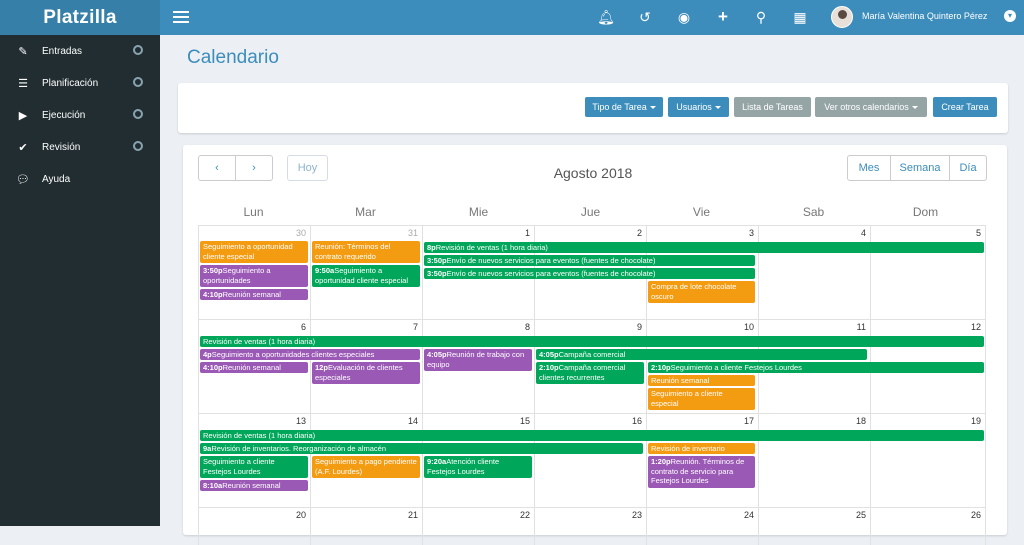 The width and height of the screenshot is (1024, 545). What do you see at coordinates (743, 515) in the screenshot?
I see `day-number: 24` at bounding box center [743, 515].